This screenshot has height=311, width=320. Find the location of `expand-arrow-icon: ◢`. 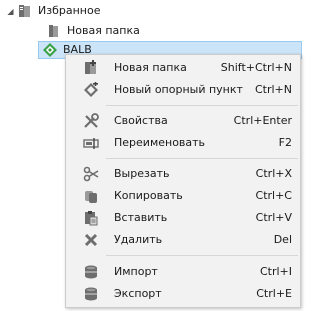

expand-arrow-icon: ◢ is located at coordinates (10, 11).